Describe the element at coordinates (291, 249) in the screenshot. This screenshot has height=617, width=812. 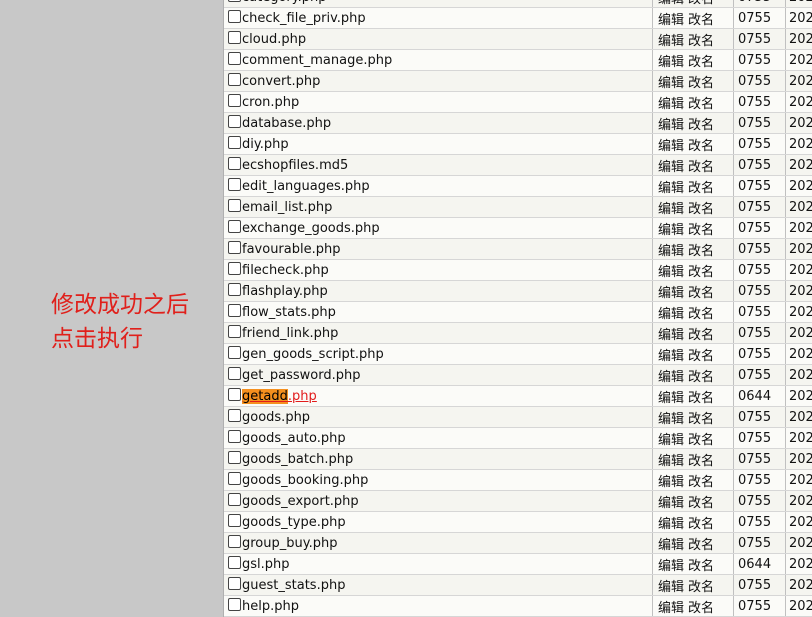
I see `file-name-link: favourable.php` at that location.